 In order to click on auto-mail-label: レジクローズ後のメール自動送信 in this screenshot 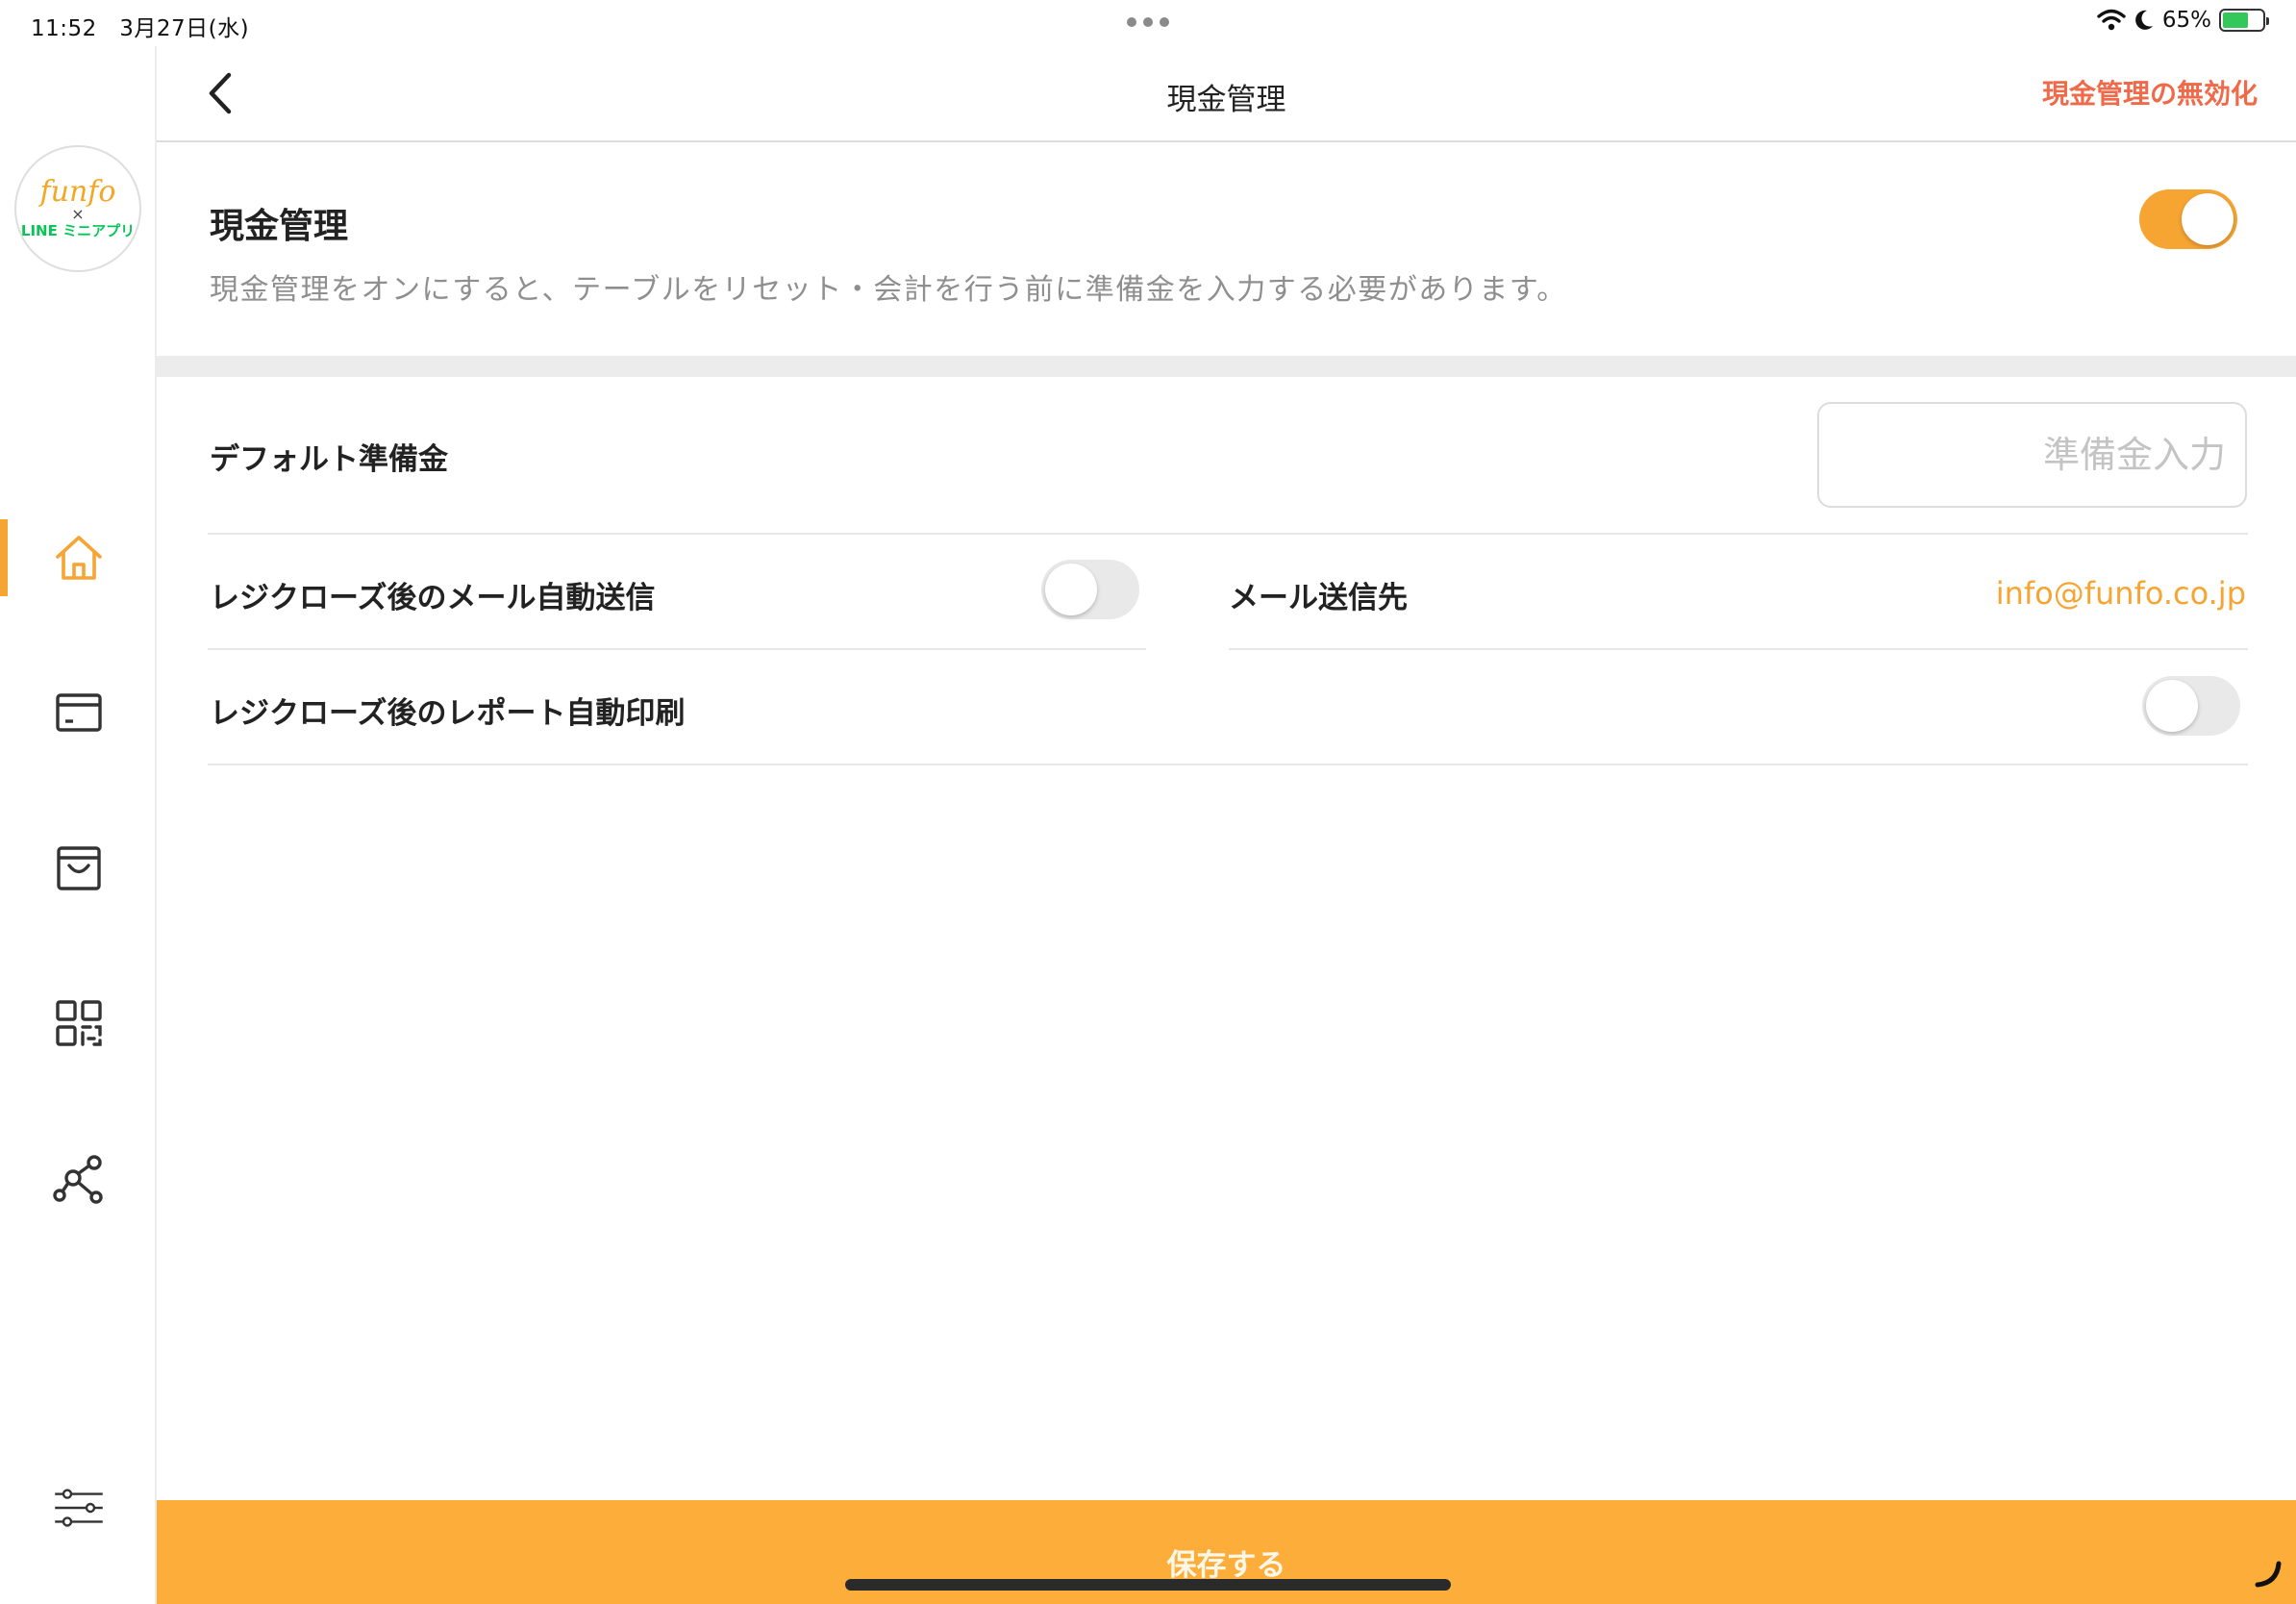, I will do `click(433, 598)`.